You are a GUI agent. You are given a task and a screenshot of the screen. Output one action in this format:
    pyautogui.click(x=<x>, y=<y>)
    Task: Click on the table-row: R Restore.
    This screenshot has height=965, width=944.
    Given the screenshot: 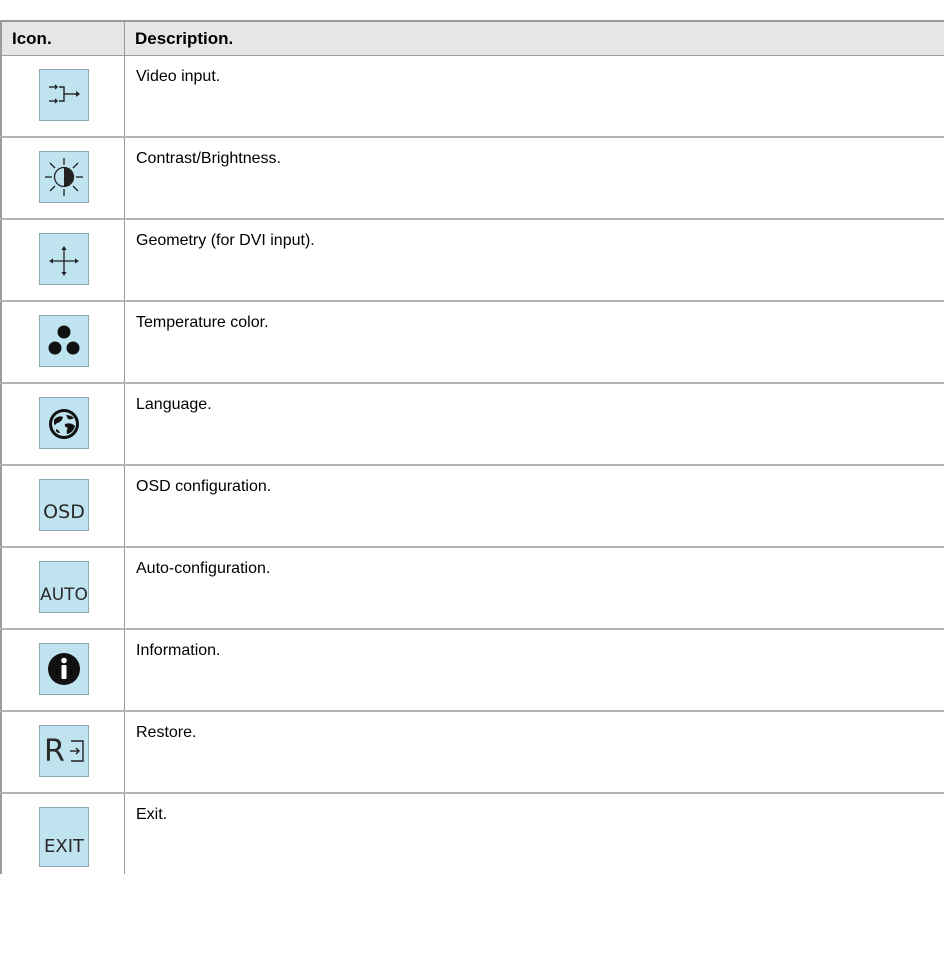 What is the action you would take?
    pyautogui.click(x=472, y=753)
    